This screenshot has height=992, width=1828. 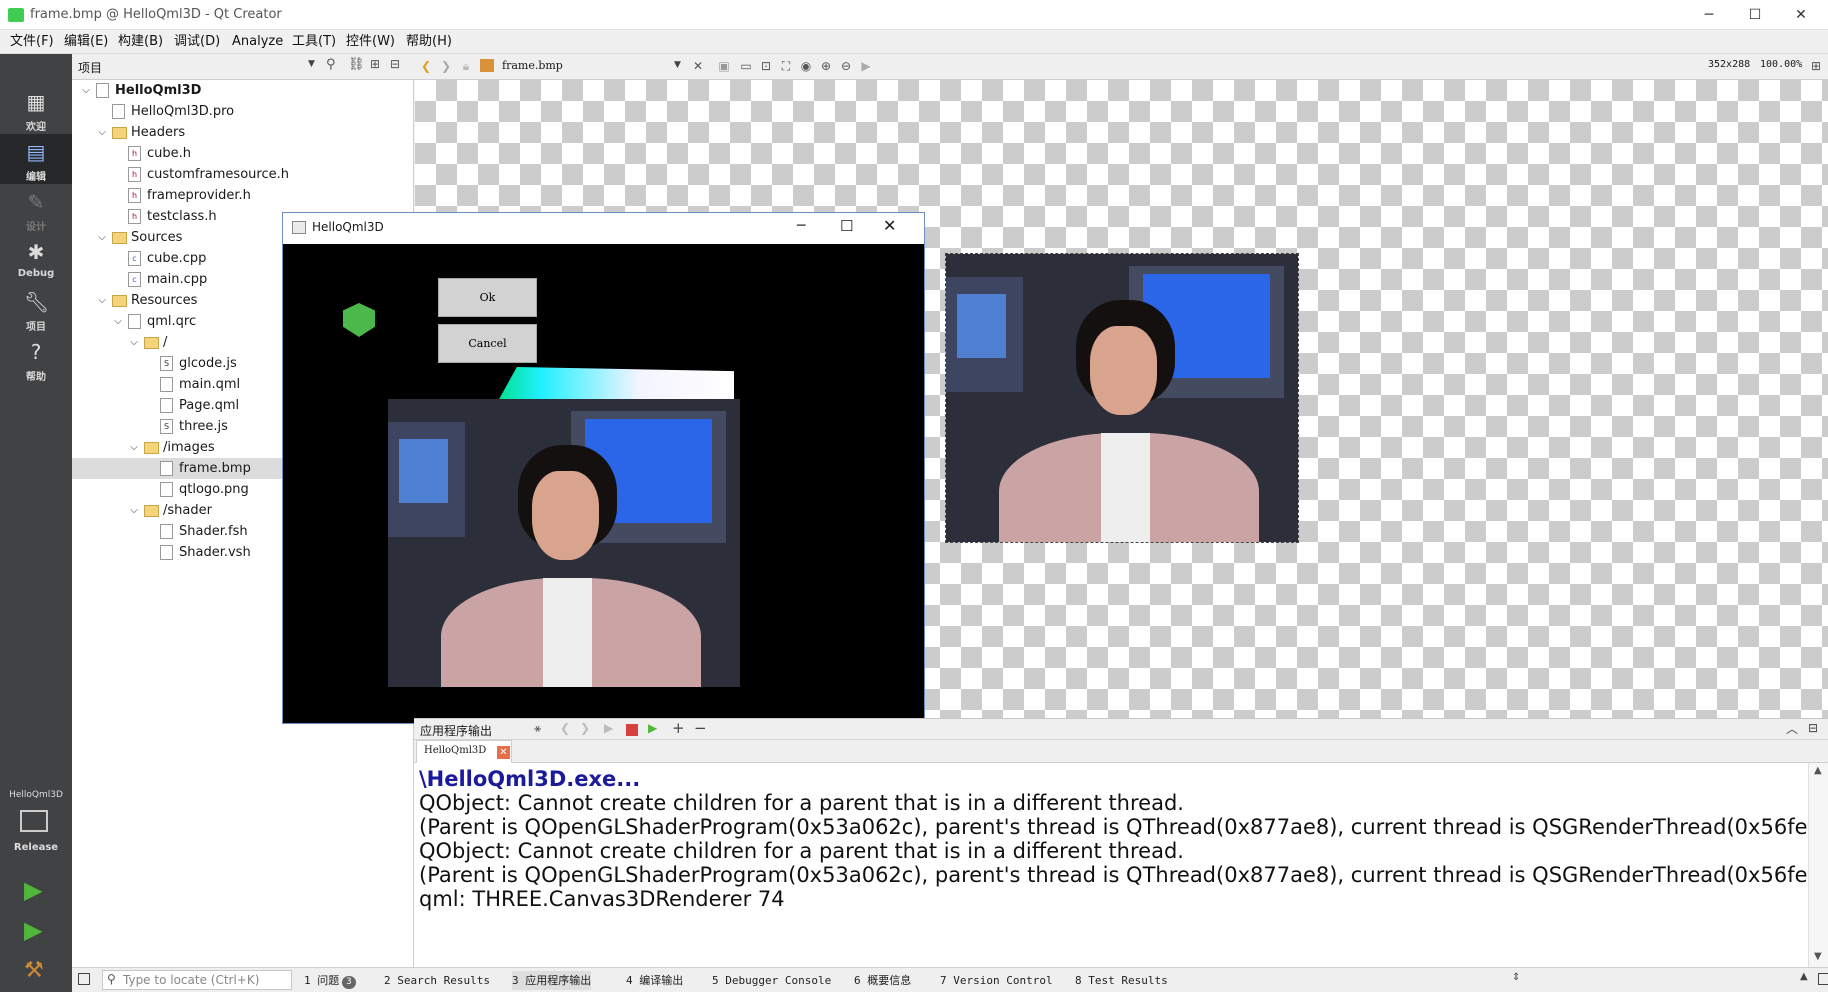 I want to click on menu-debug: 调试(D), so click(x=197, y=42).